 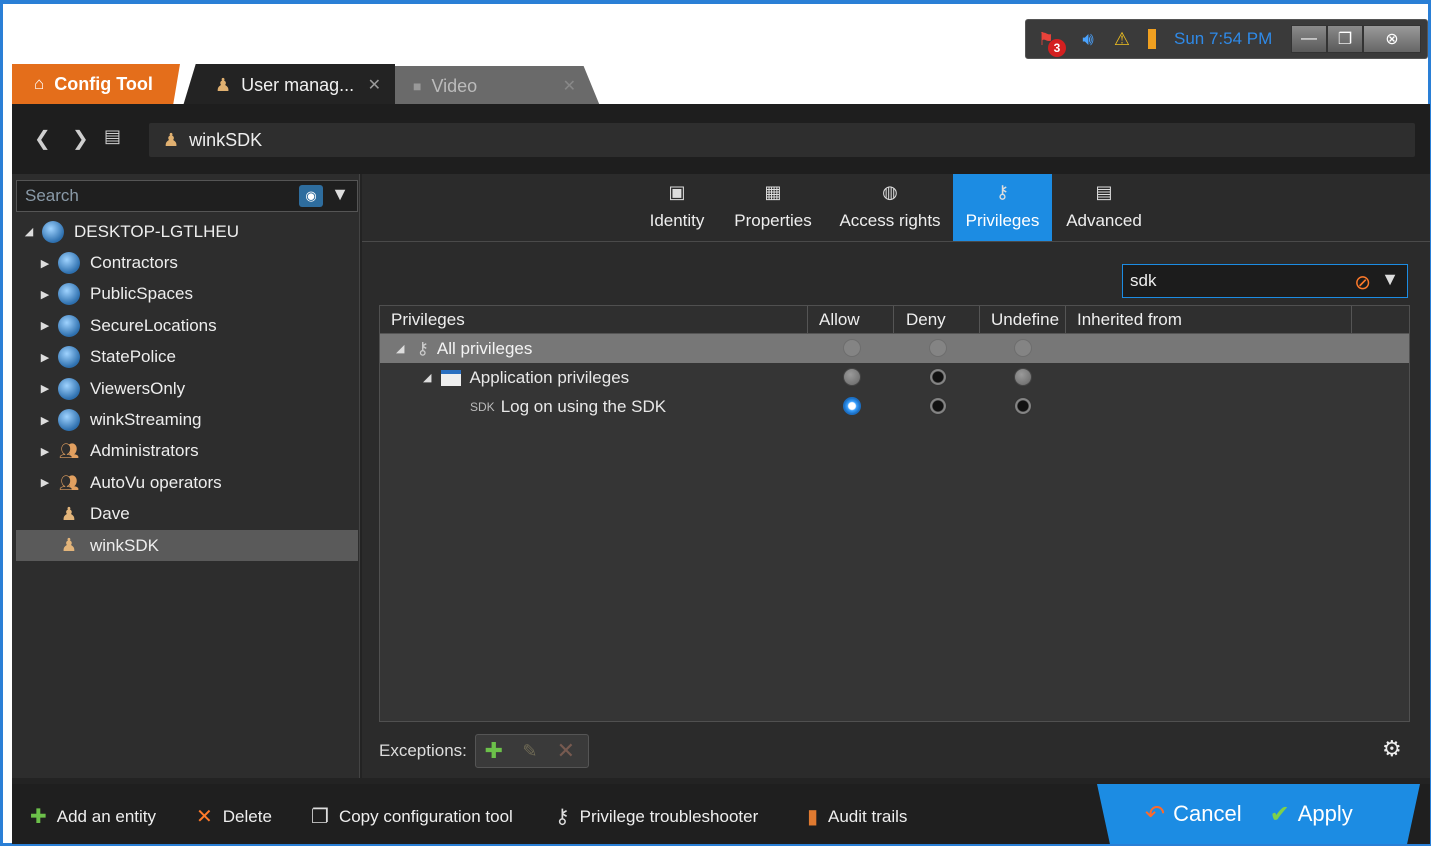 What do you see at coordinates (187, 262) in the screenshot?
I see `tree-item: ▶ Contractors` at bounding box center [187, 262].